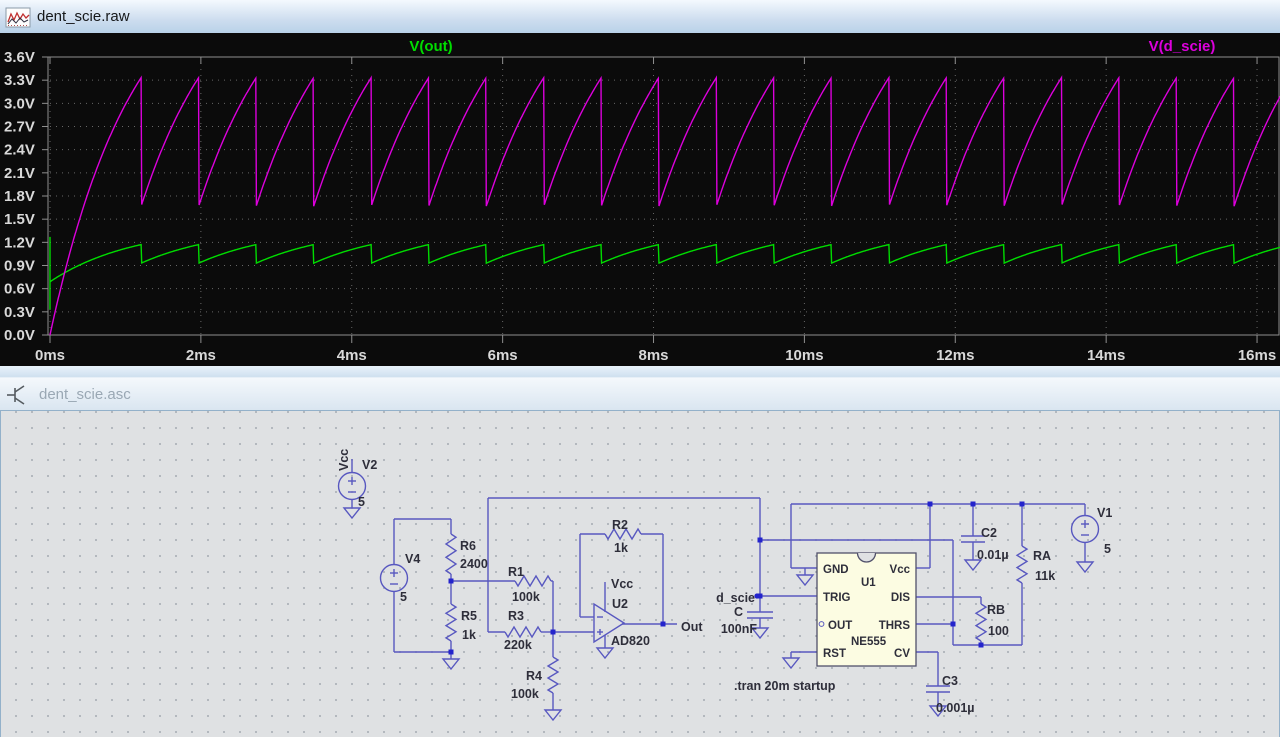 The image size is (1280, 737). What do you see at coordinates (430, 46) in the screenshot?
I see `legend-v-out: V(out)` at bounding box center [430, 46].